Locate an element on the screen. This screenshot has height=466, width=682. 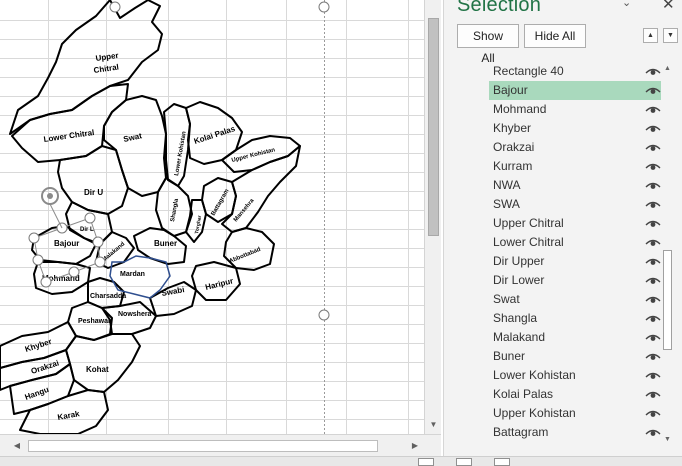
shape-name: Mohmand is located at coordinates (520, 109).